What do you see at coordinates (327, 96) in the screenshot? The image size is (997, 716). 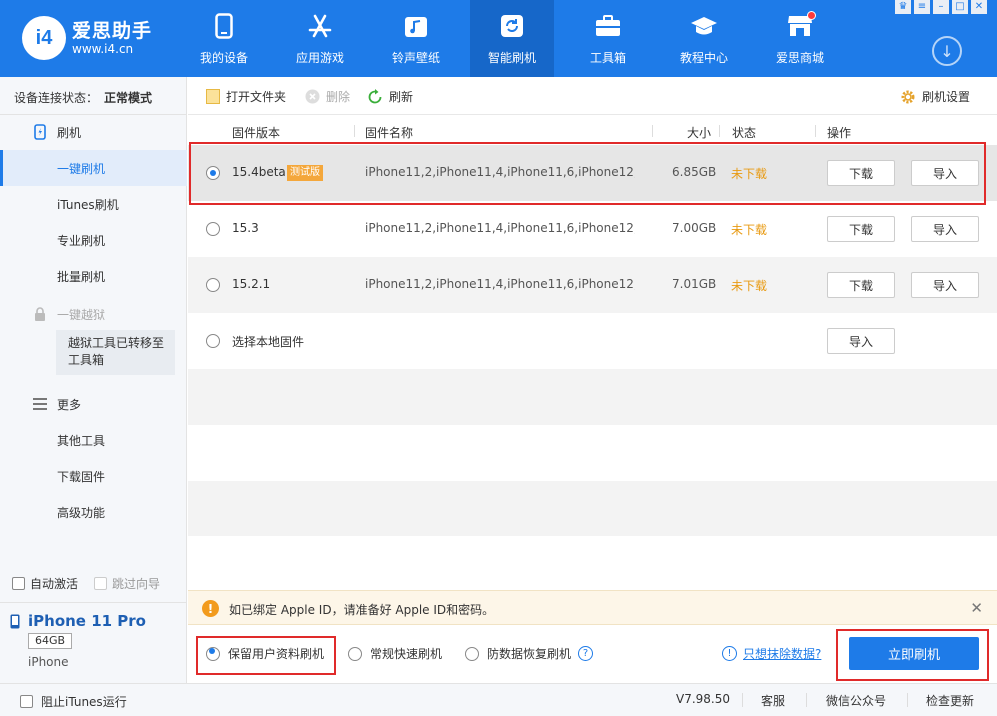 I see `delete-button: 删除` at bounding box center [327, 96].